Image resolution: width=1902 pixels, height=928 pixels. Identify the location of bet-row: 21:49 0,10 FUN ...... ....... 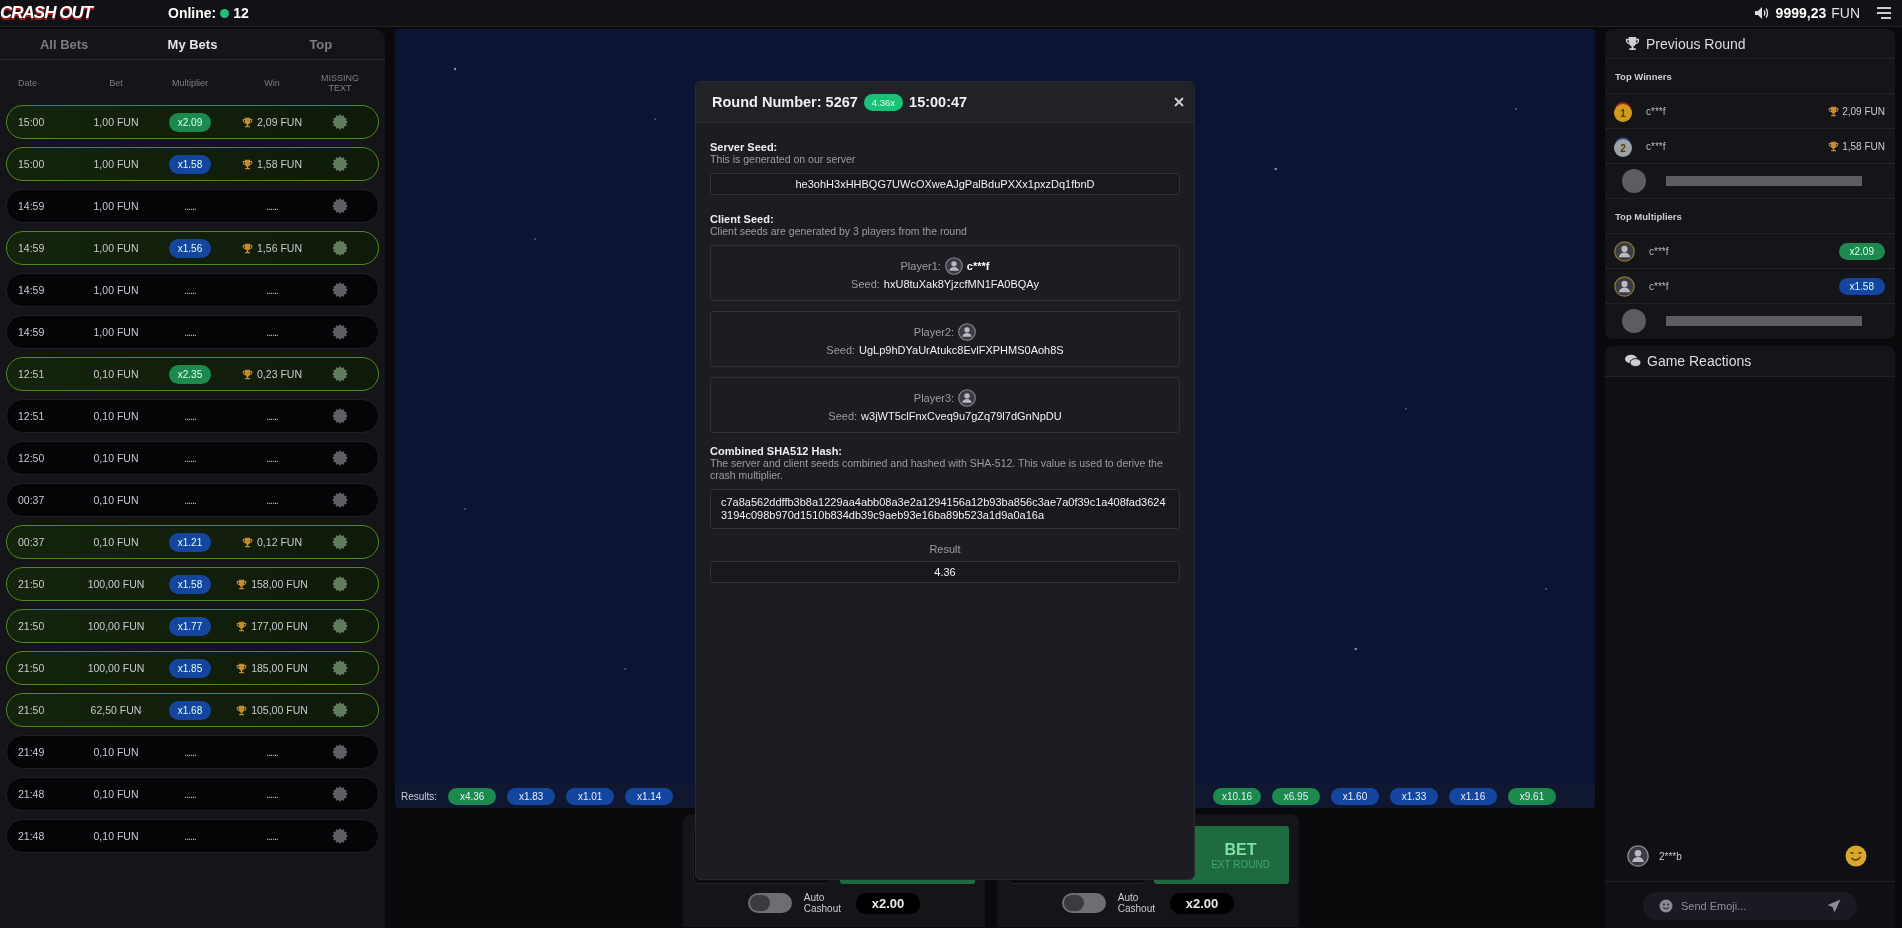
(192, 752).